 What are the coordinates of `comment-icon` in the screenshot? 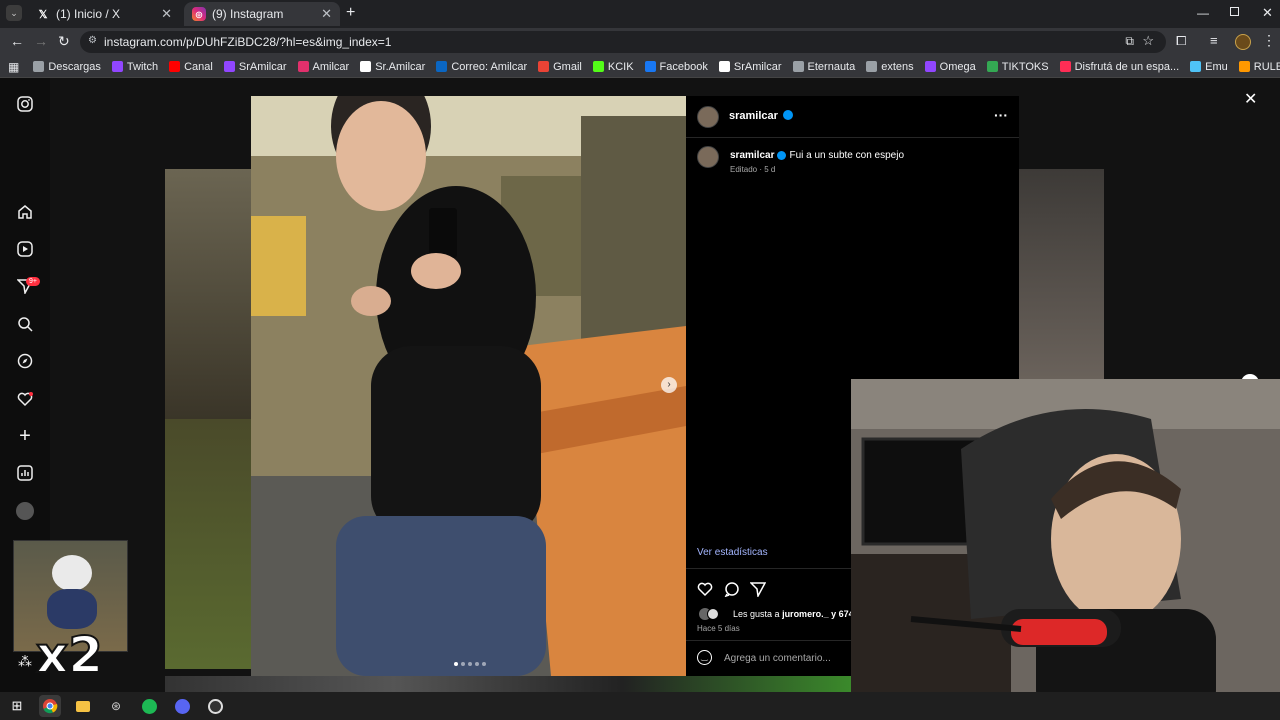 It's located at (732, 591).